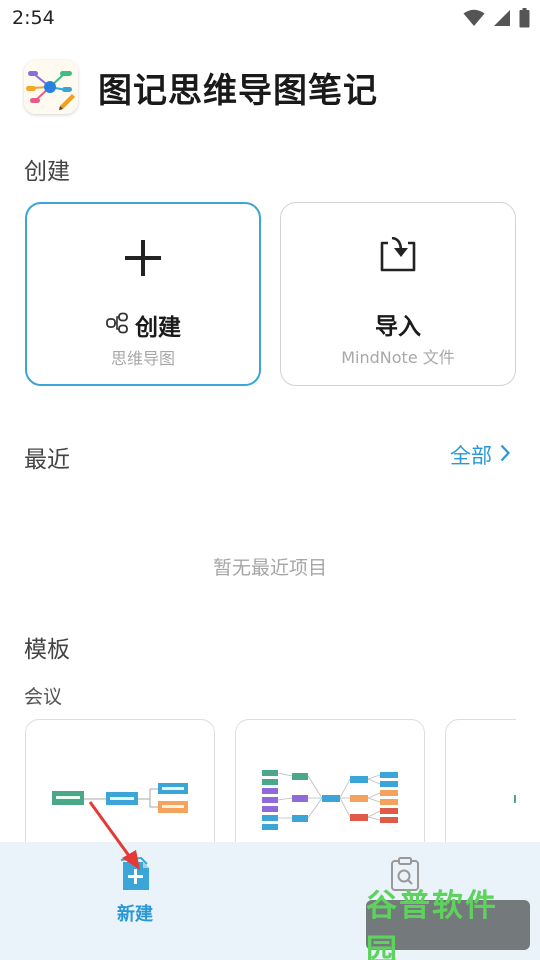 The image size is (540, 960). I want to click on template-section-title: 模板, so click(47, 650).